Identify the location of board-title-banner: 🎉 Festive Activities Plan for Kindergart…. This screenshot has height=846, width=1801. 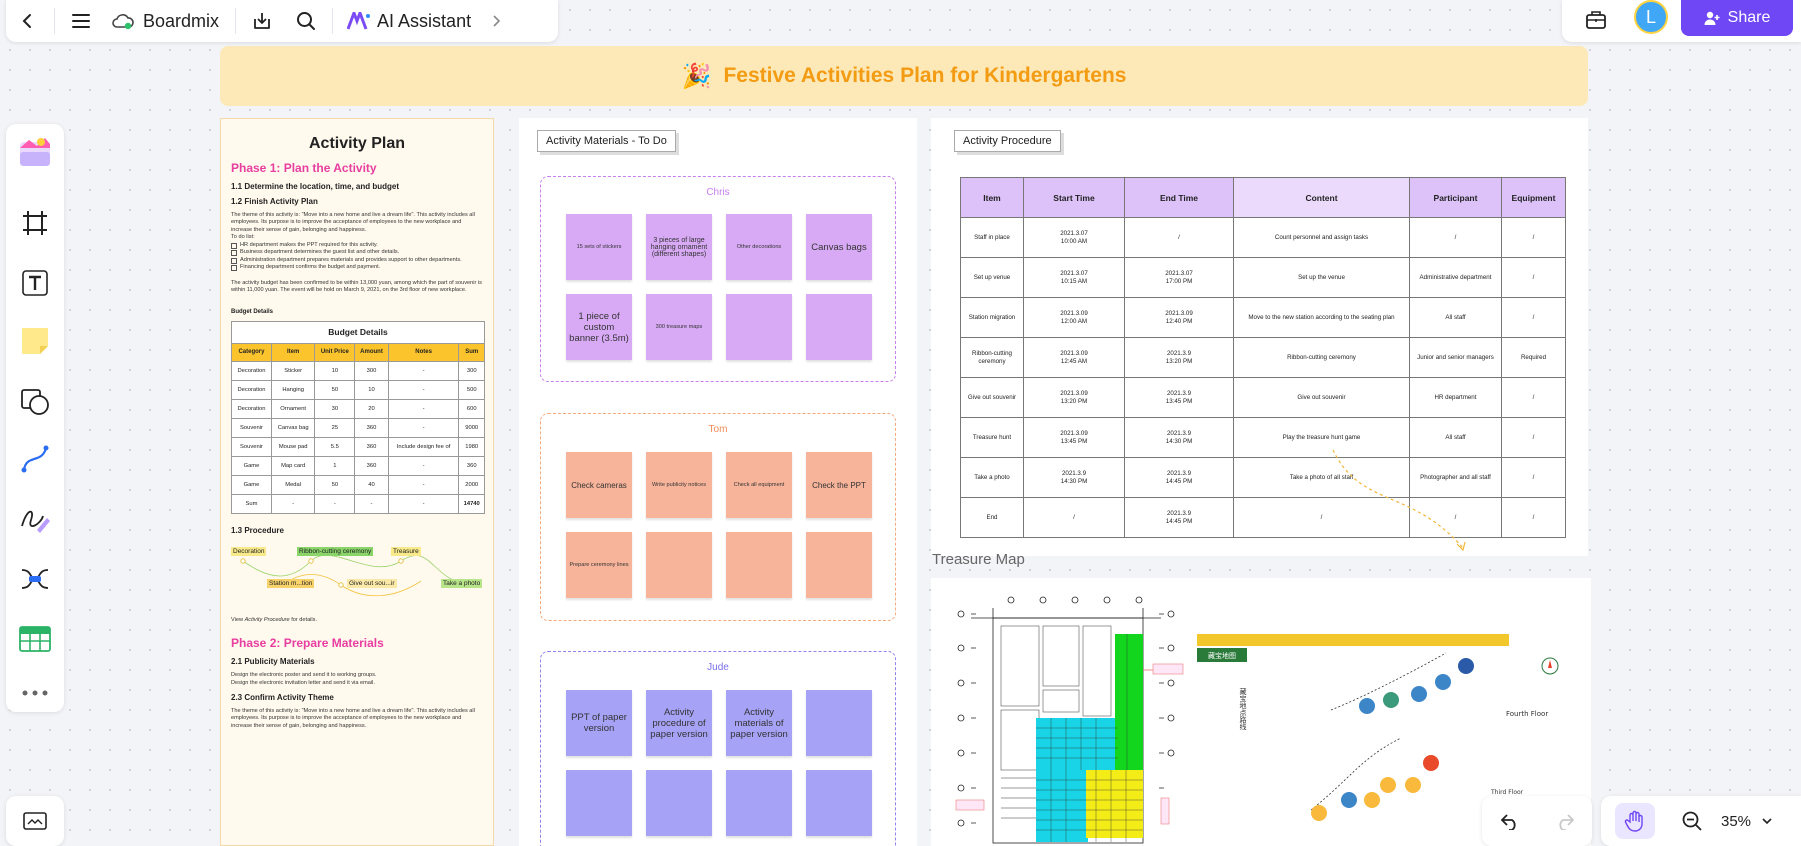
(904, 76).